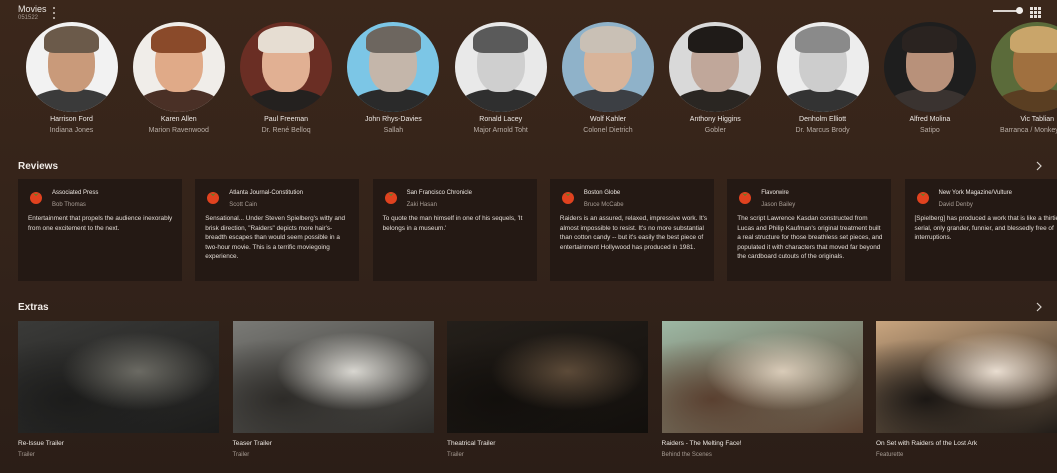 This screenshot has height=473, width=1057. What do you see at coordinates (975, 193) in the screenshot?
I see `review-publisher: New York Magazine/Vulture` at bounding box center [975, 193].